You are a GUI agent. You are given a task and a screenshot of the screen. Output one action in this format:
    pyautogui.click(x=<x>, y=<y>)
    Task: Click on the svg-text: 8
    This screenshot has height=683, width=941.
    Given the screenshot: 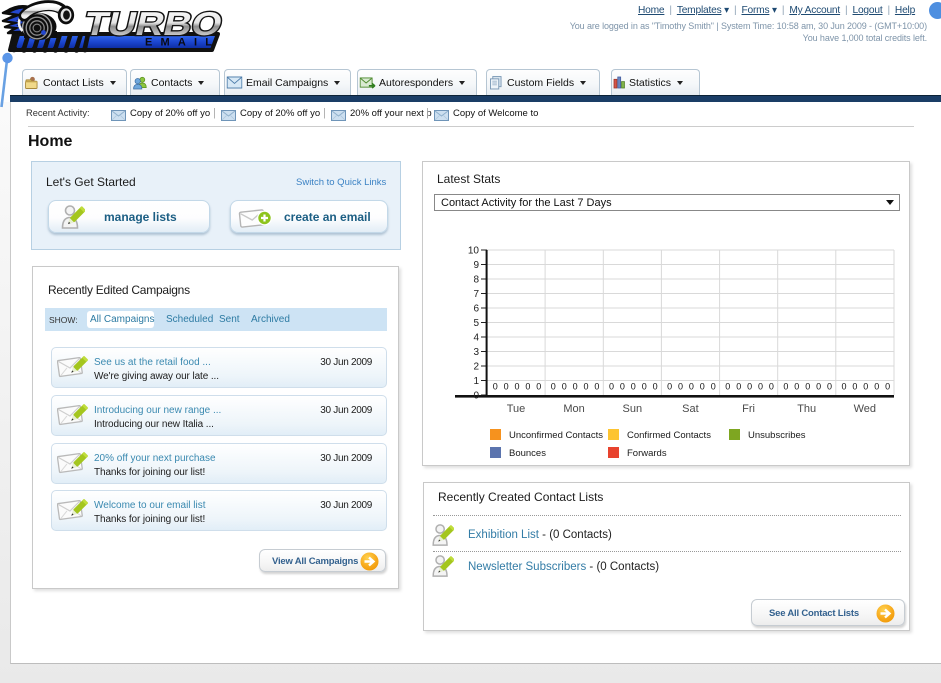 What is the action you would take?
    pyautogui.click(x=476, y=280)
    